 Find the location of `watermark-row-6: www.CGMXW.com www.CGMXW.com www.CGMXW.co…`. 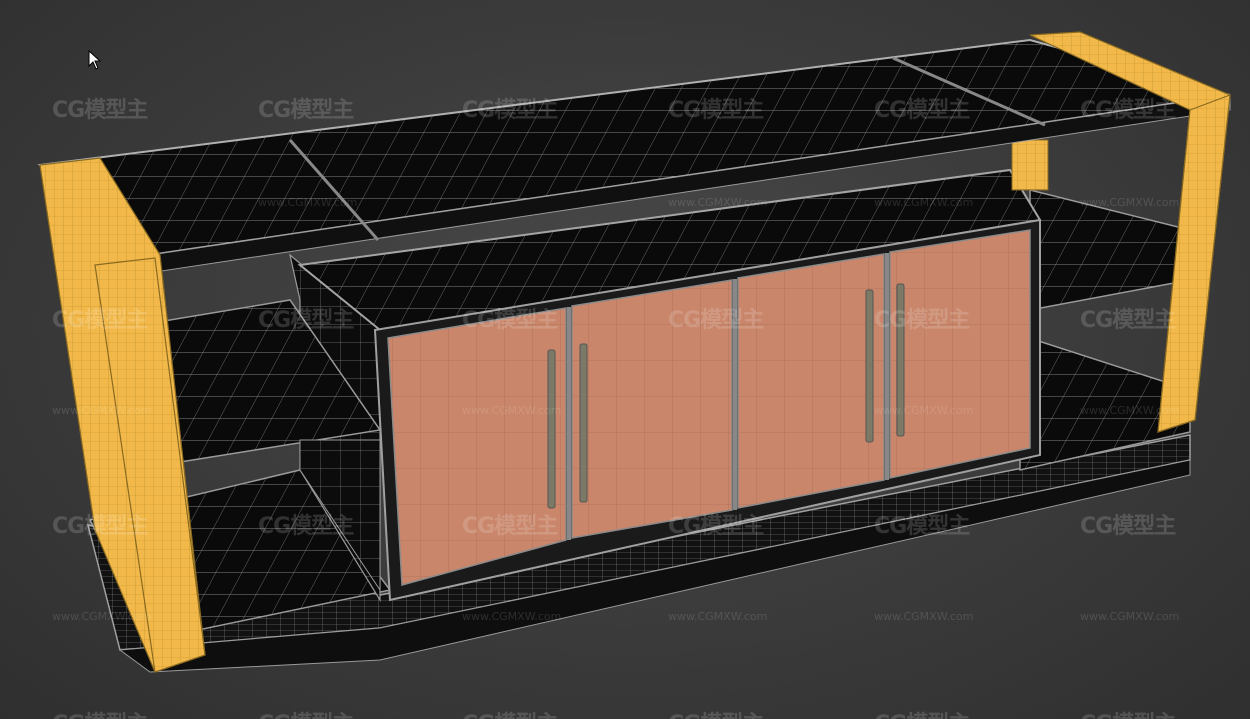

watermark-row-6: www.CGMXW.com www.CGMXW.com www.CGMXW.co… is located at coordinates (625, 625).